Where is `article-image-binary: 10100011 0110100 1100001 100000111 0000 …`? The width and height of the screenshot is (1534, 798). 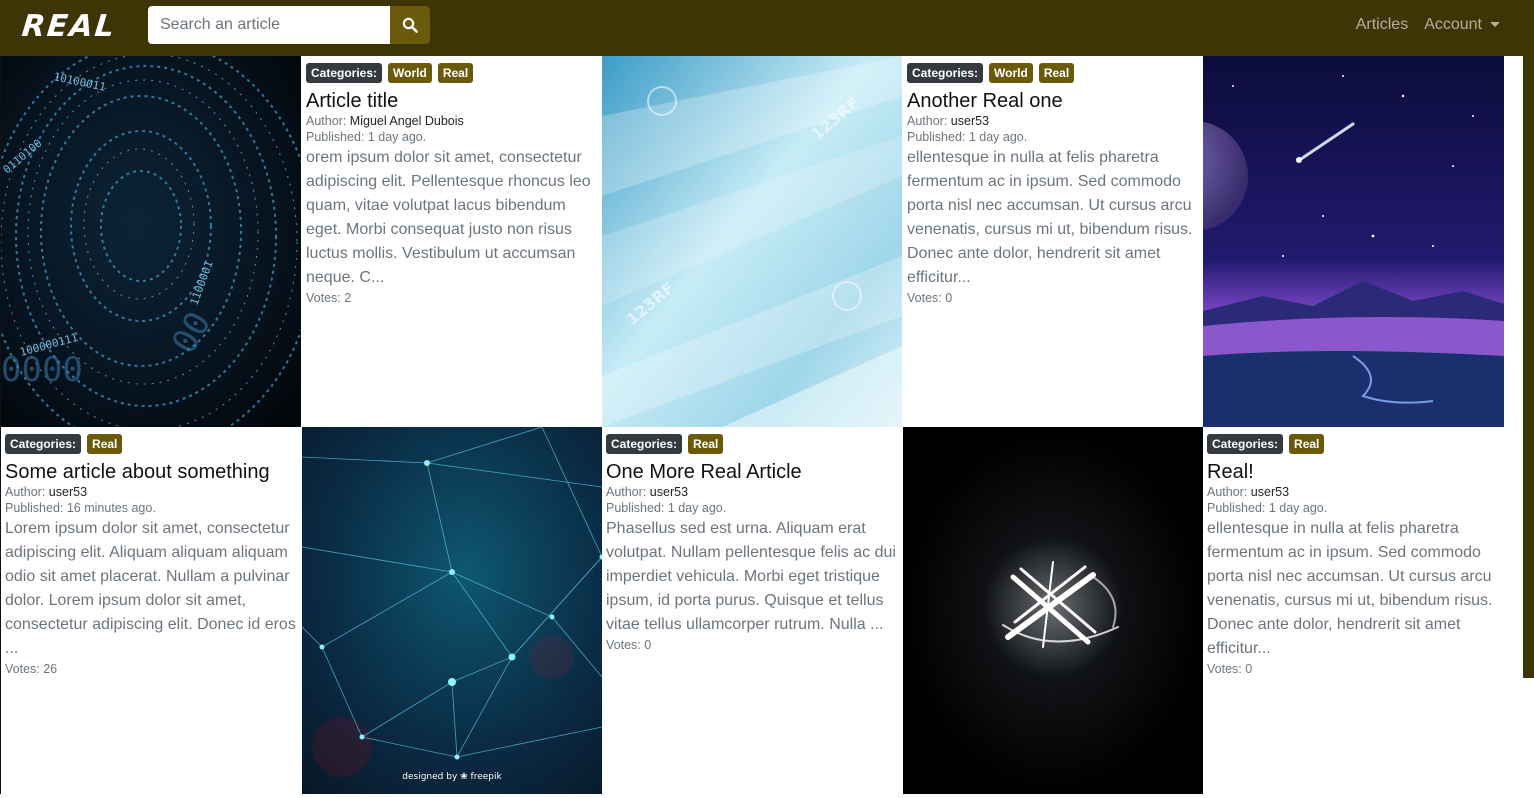 article-image-binary: 10100011 0110100 1100001 100000111 0000 … is located at coordinates (151, 241).